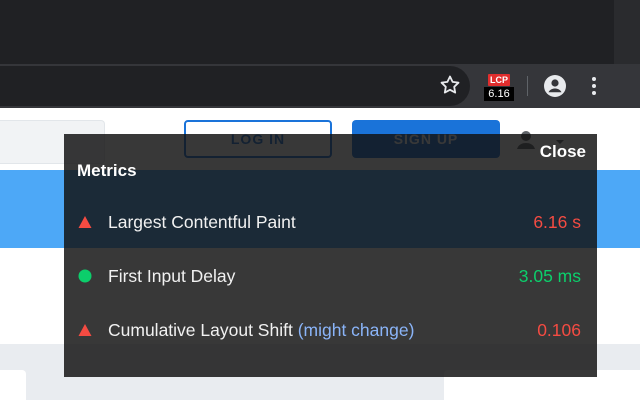 Image resolution: width=640 pixels, height=400 pixels. What do you see at coordinates (330, 276) in the screenshot?
I see `metric-row-fid: First Input Delay 3.05 ms` at bounding box center [330, 276].